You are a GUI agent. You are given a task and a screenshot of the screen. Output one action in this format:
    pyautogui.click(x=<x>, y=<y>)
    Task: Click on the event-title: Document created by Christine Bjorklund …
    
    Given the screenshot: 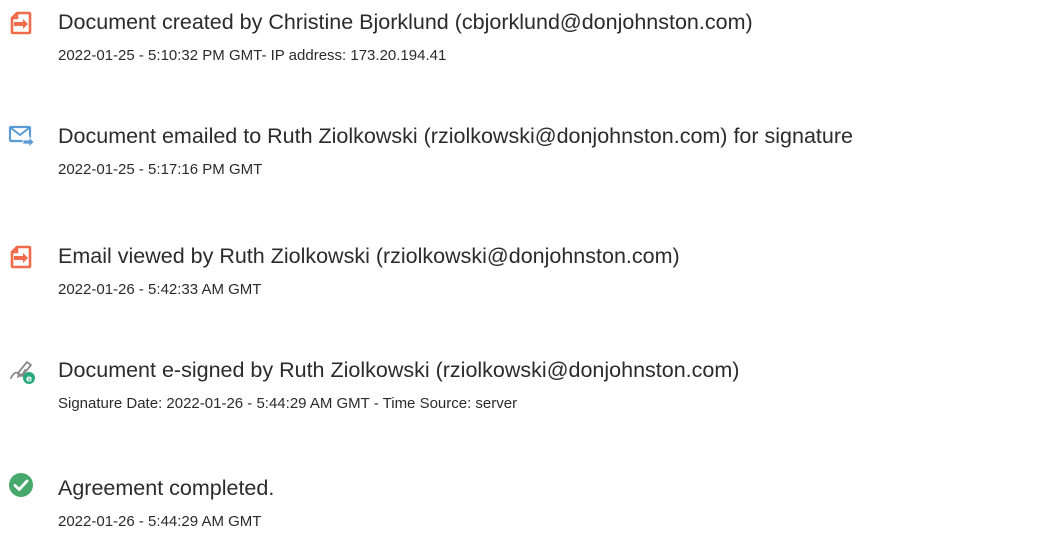 What is the action you would take?
    pyautogui.click(x=405, y=22)
    